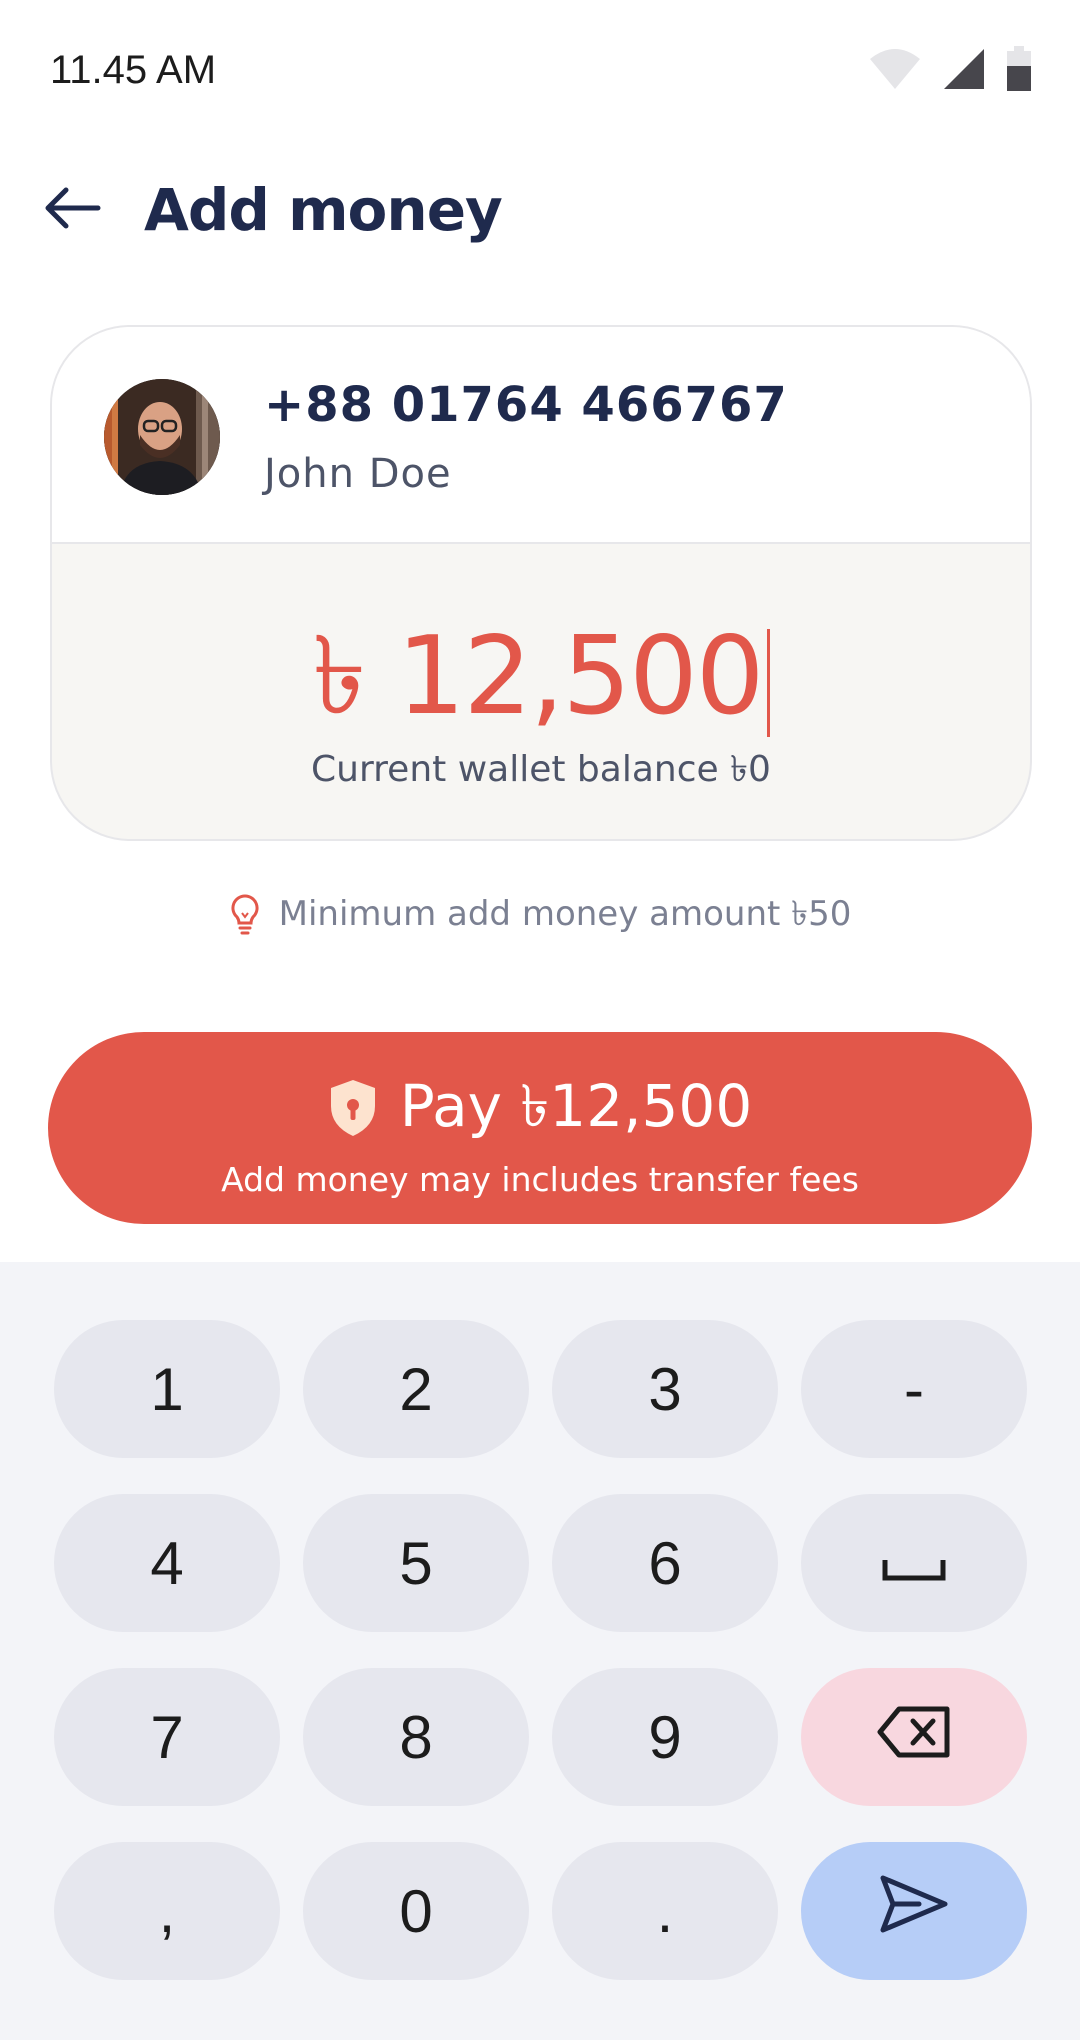 The width and height of the screenshot is (1080, 2040). What do you see at coordinates (540, 210) in the screenshot?
I see `app-header: Add money` at bounding box center [540, 210].